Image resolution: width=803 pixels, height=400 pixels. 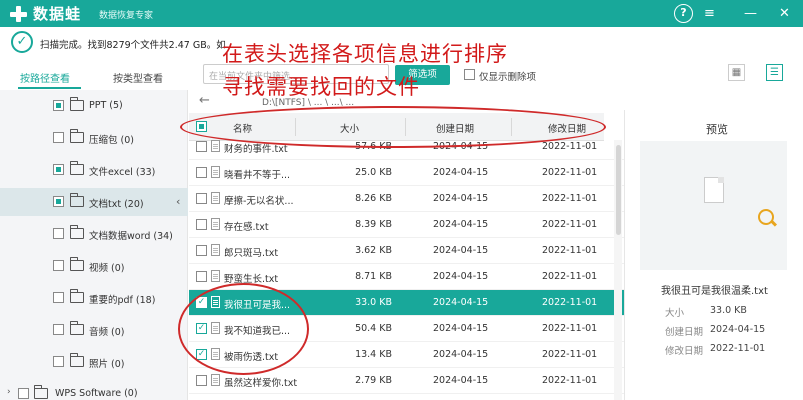 What do you see at coordinates (406, 225) in the screenshot?
I see `table-row: 存在感.txt 8.39 KB 2024-04-15 2022-11-01` at bounding box center [406, 225].